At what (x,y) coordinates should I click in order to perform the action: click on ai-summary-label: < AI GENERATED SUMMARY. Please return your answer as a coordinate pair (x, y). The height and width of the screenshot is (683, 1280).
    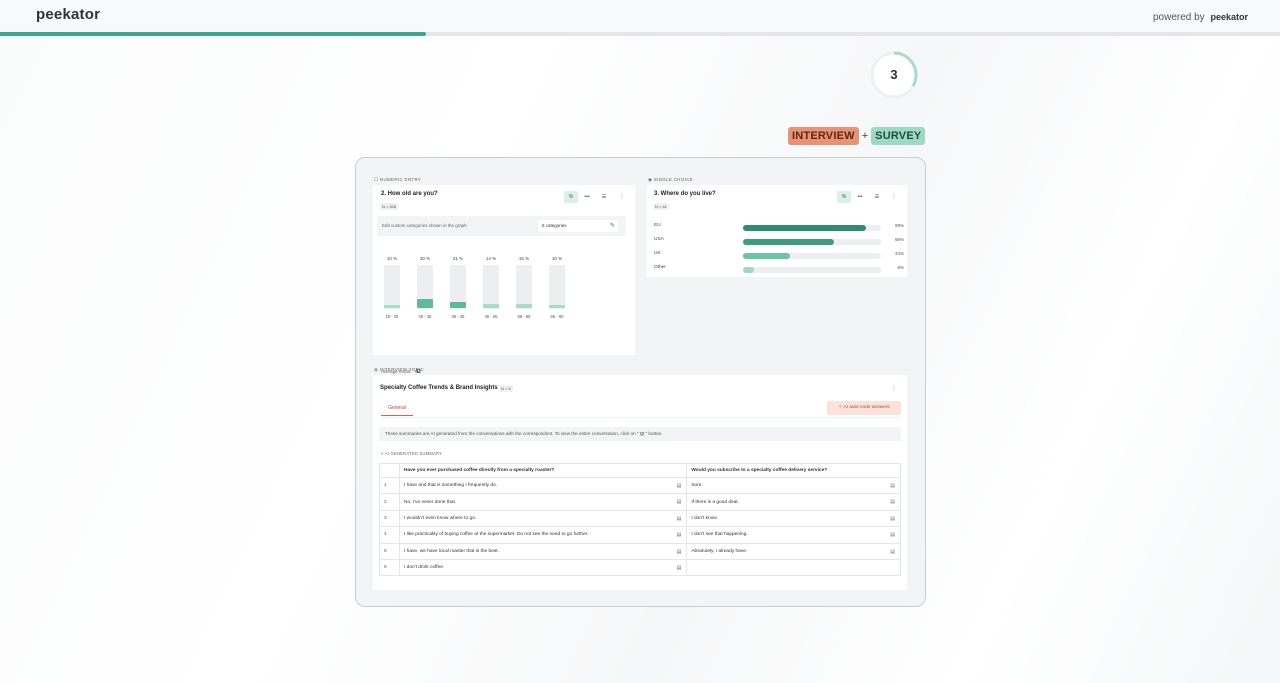
    Looking at the image, I should click on (412, 453).